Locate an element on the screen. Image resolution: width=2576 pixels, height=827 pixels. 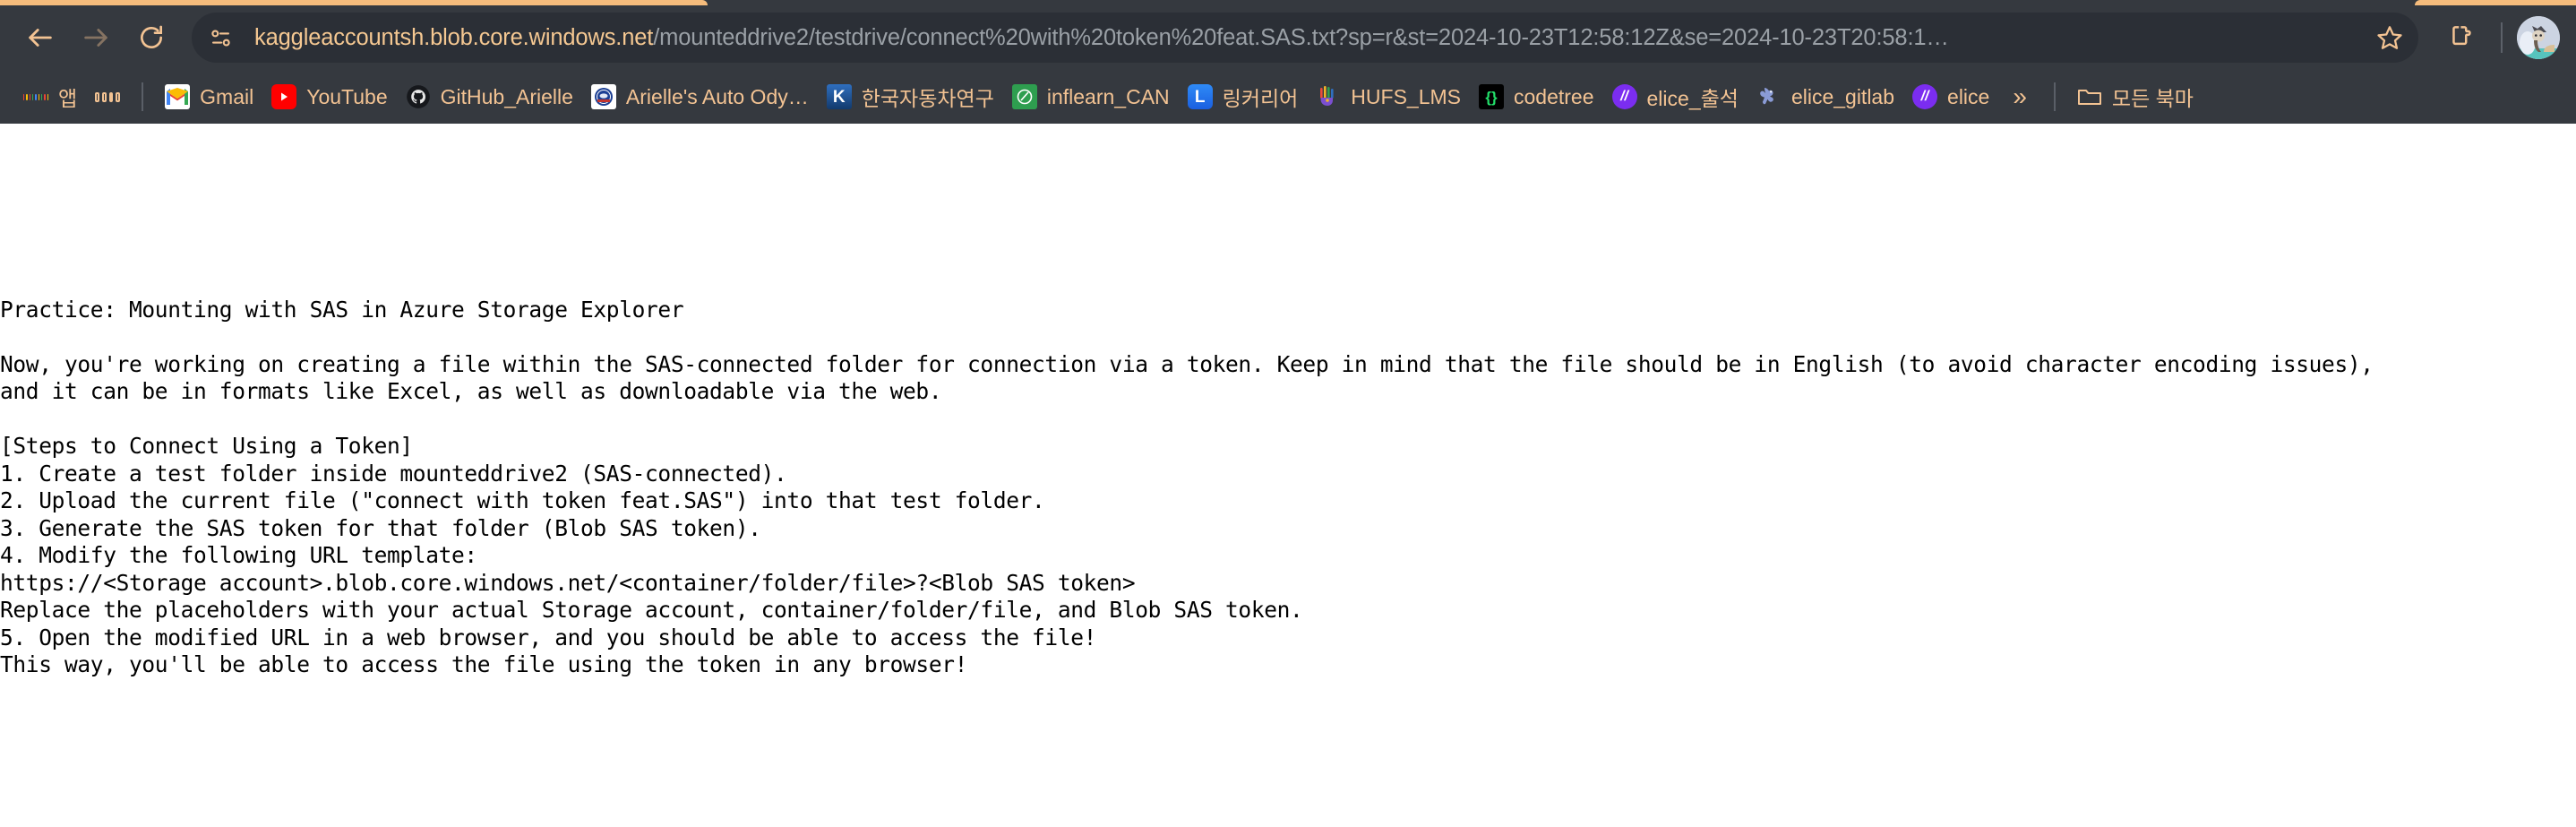
bookmark-star-button is located at coordinates (2389, 37).